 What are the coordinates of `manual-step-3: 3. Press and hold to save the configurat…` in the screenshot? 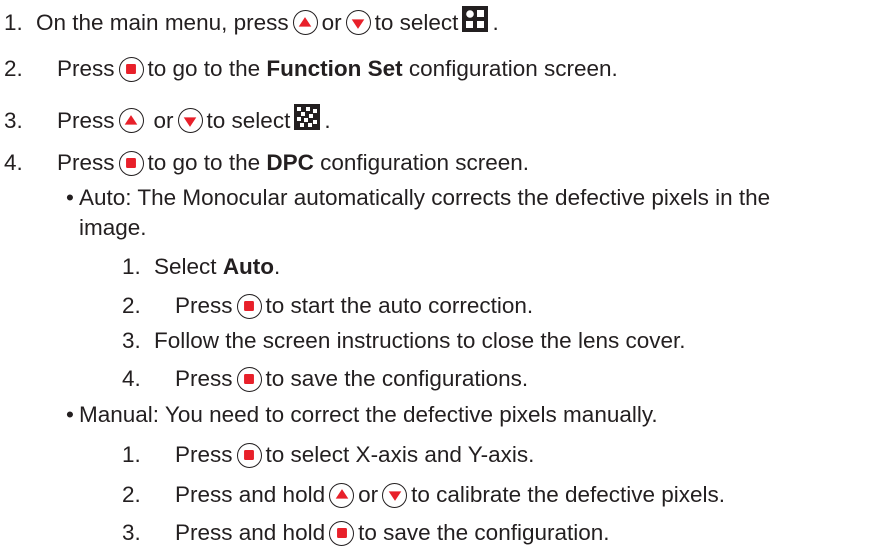 It's located at (366, 533).